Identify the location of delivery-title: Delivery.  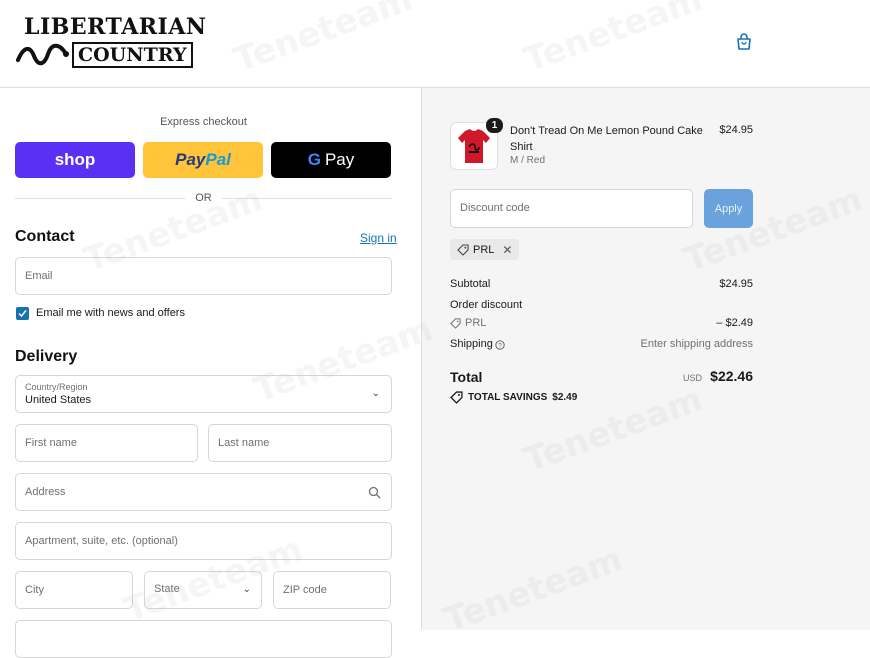
(46, 356).